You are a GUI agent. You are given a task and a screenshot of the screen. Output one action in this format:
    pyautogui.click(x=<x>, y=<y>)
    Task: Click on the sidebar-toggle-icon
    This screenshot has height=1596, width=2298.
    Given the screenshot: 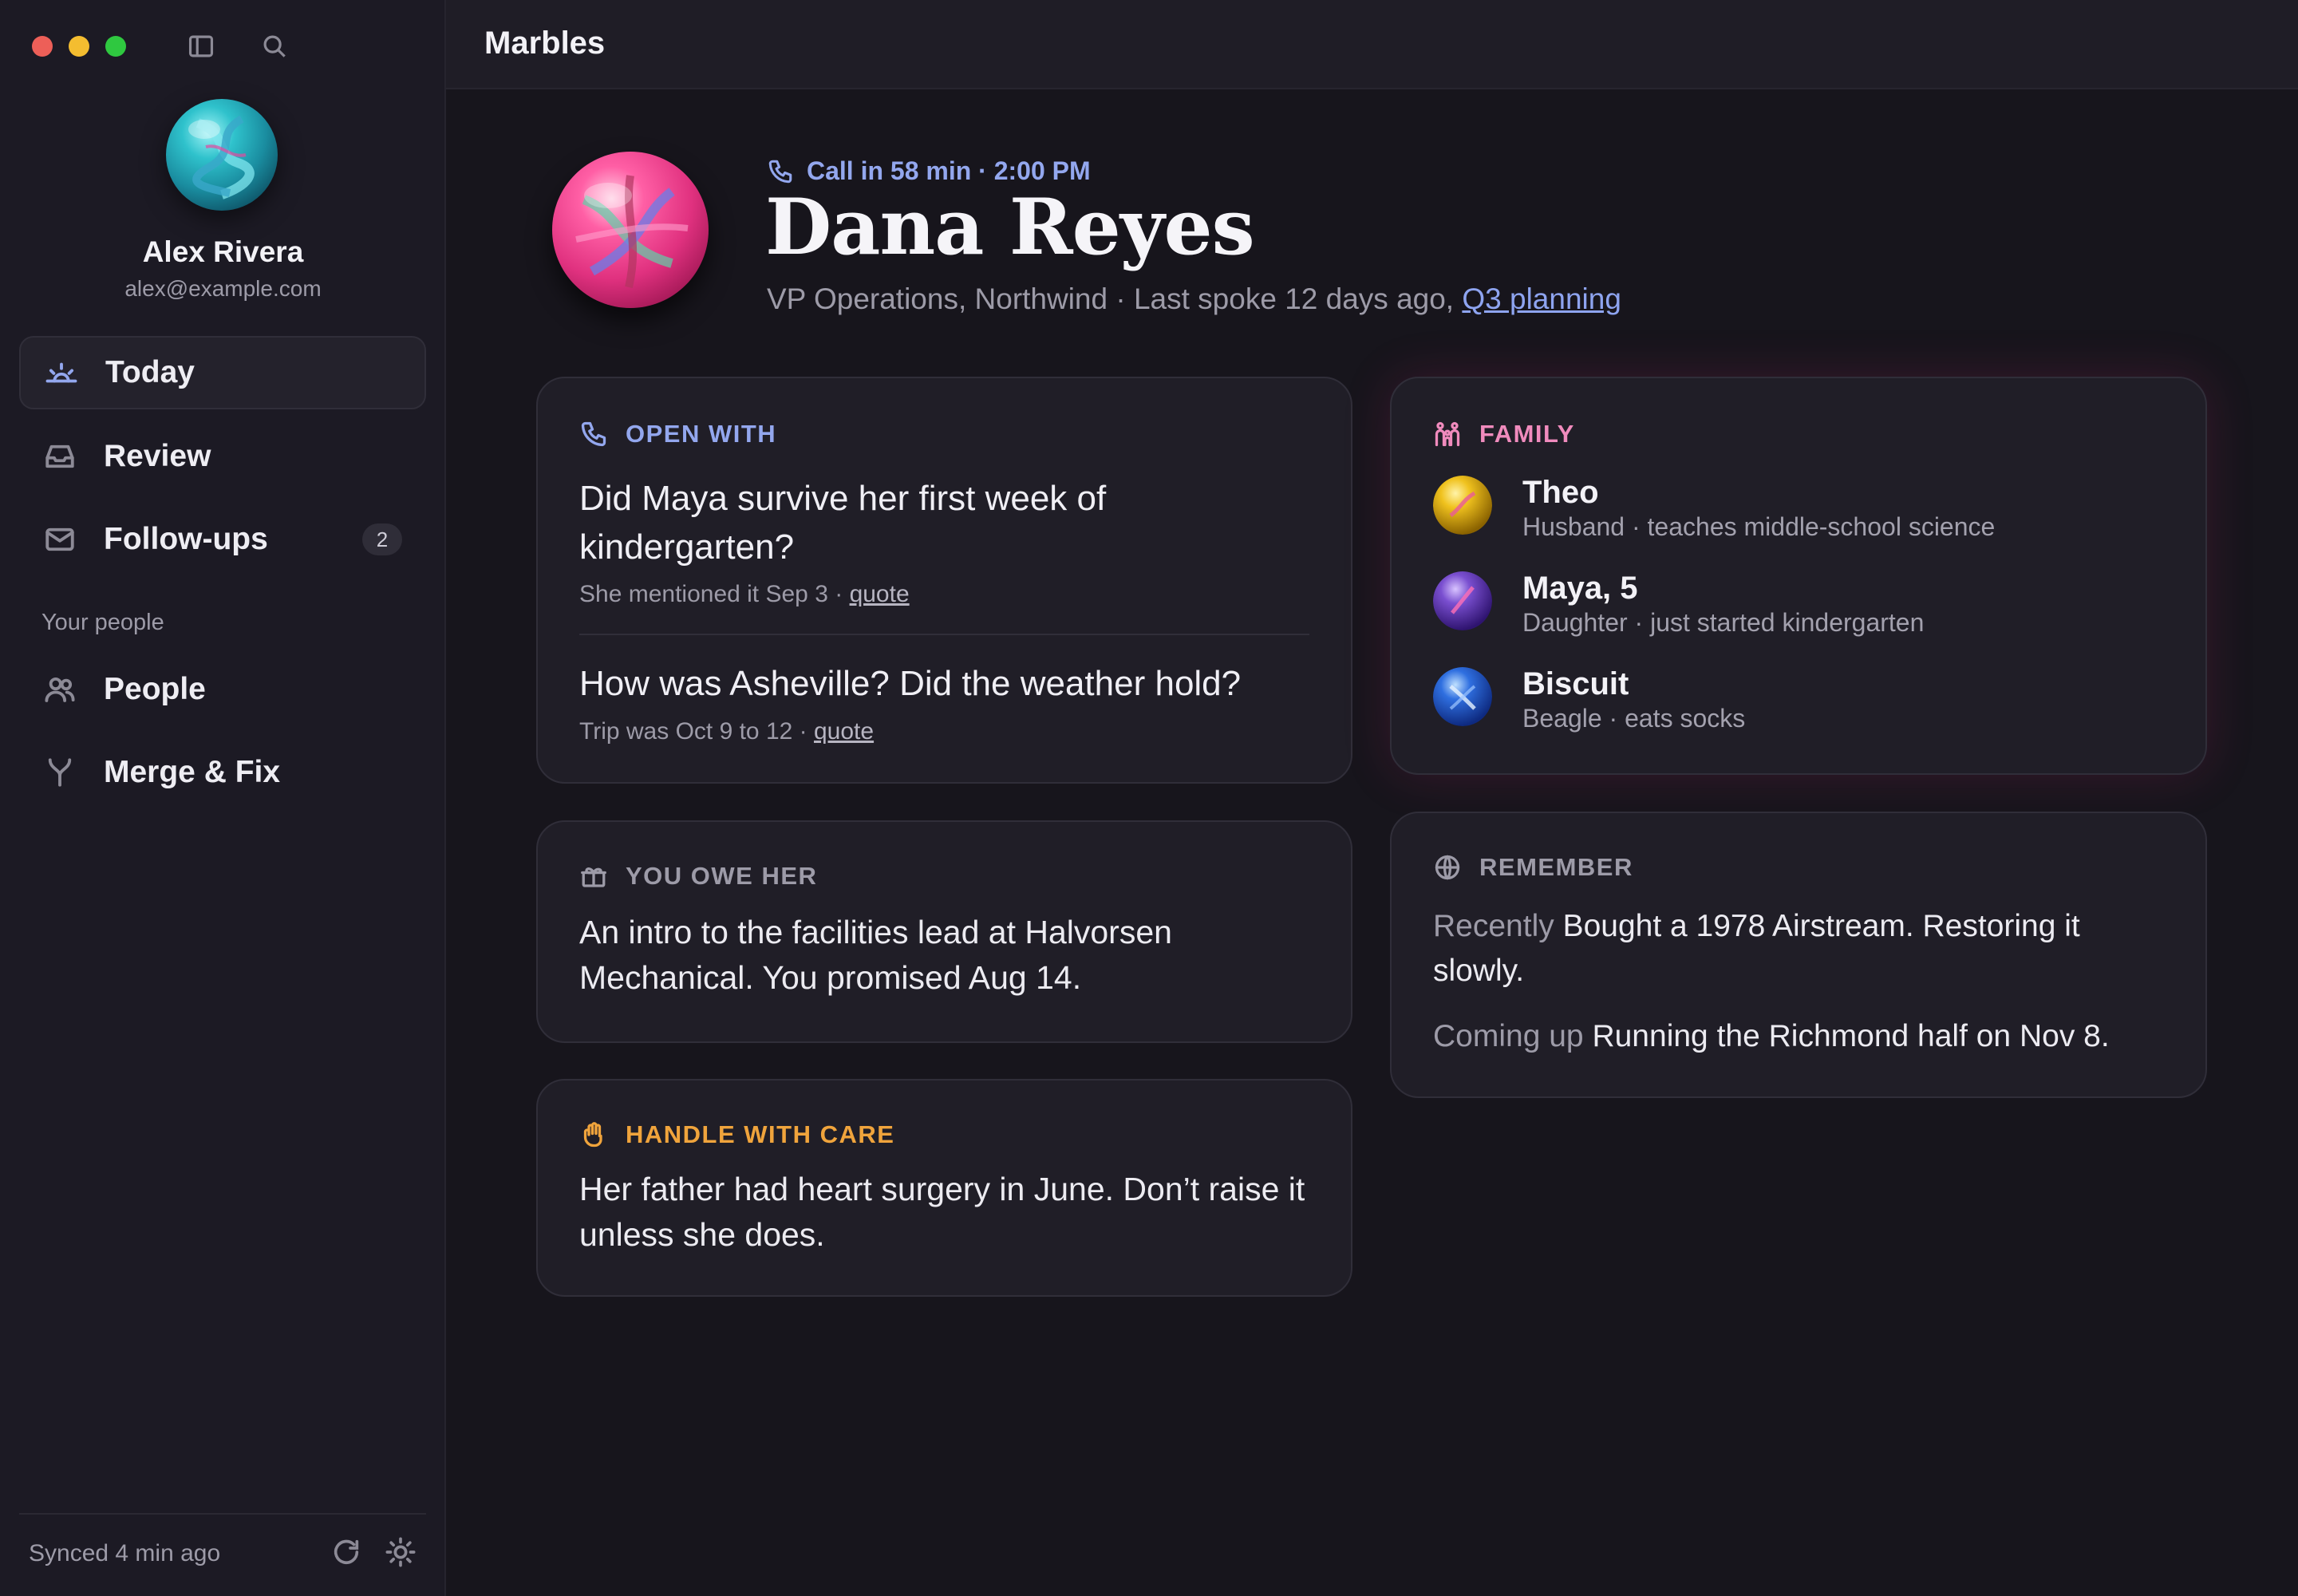 What is the action you would take?
    pyautogui.click(x=201, y=46)
    